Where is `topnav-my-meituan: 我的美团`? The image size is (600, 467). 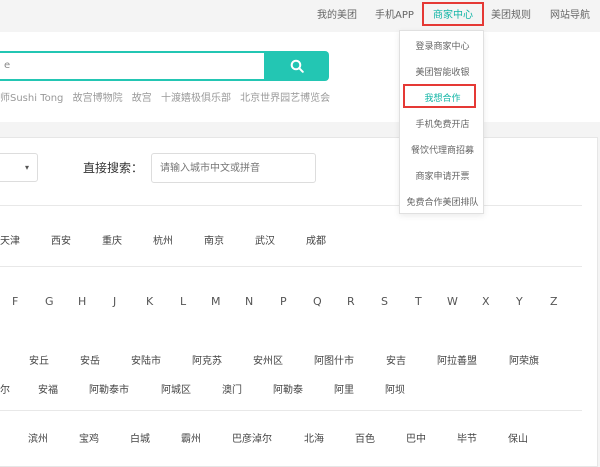 topnav-my-meituan: 我的美团 is located at coordinates (337, 16).